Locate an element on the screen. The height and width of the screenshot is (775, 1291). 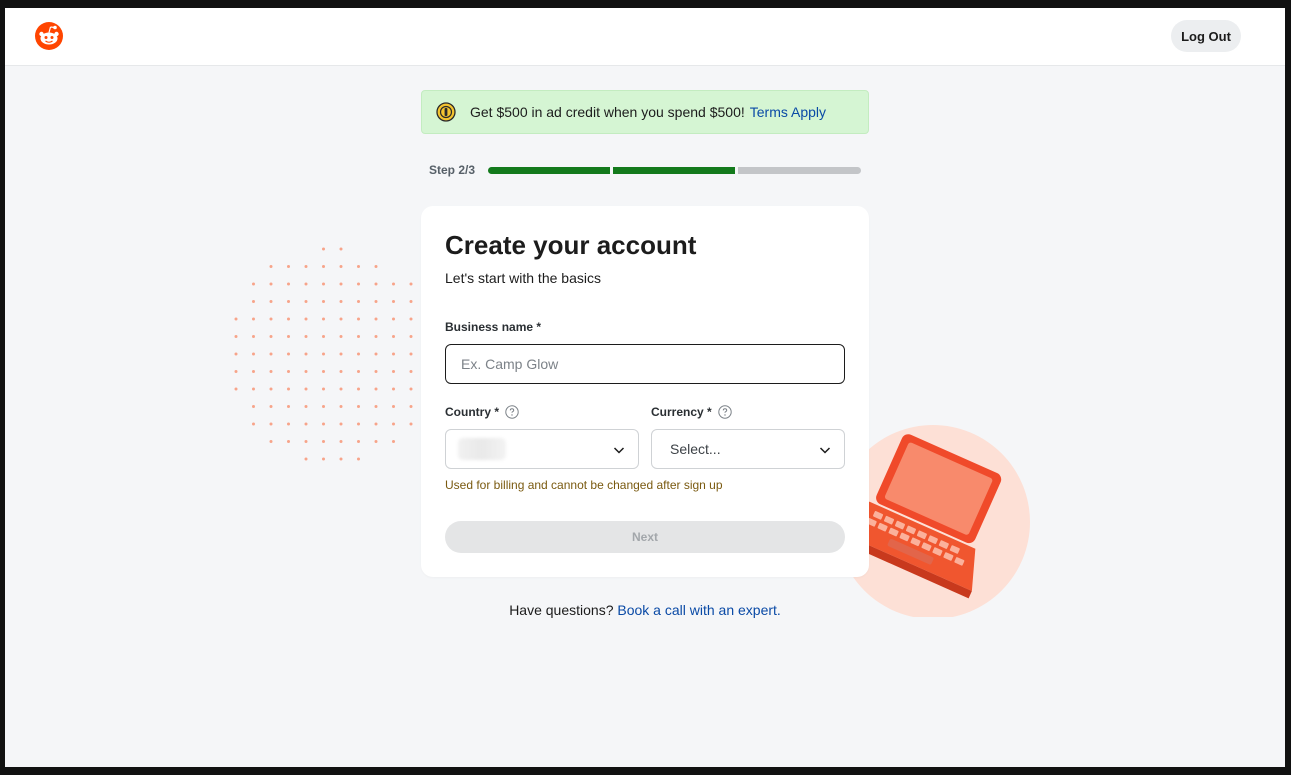
business-name-label-text: Business name * is located at coordinates (493, 327).